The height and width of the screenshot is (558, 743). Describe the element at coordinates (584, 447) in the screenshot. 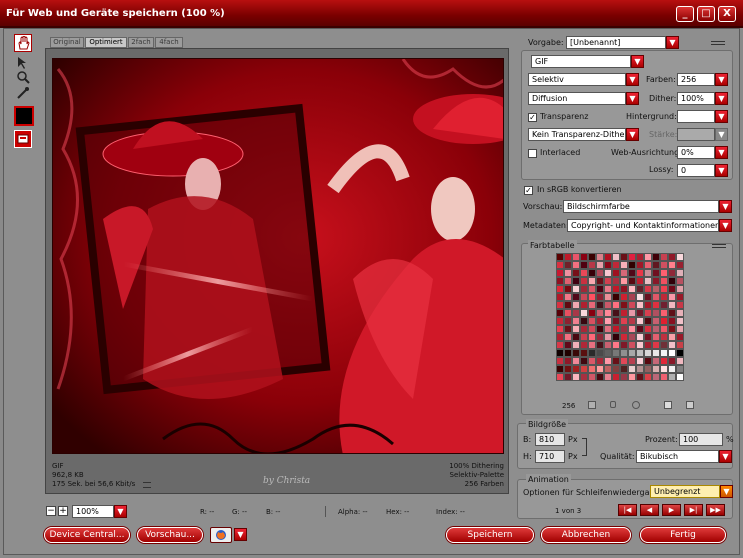

I see `constrain-proportions-icon` at that location.